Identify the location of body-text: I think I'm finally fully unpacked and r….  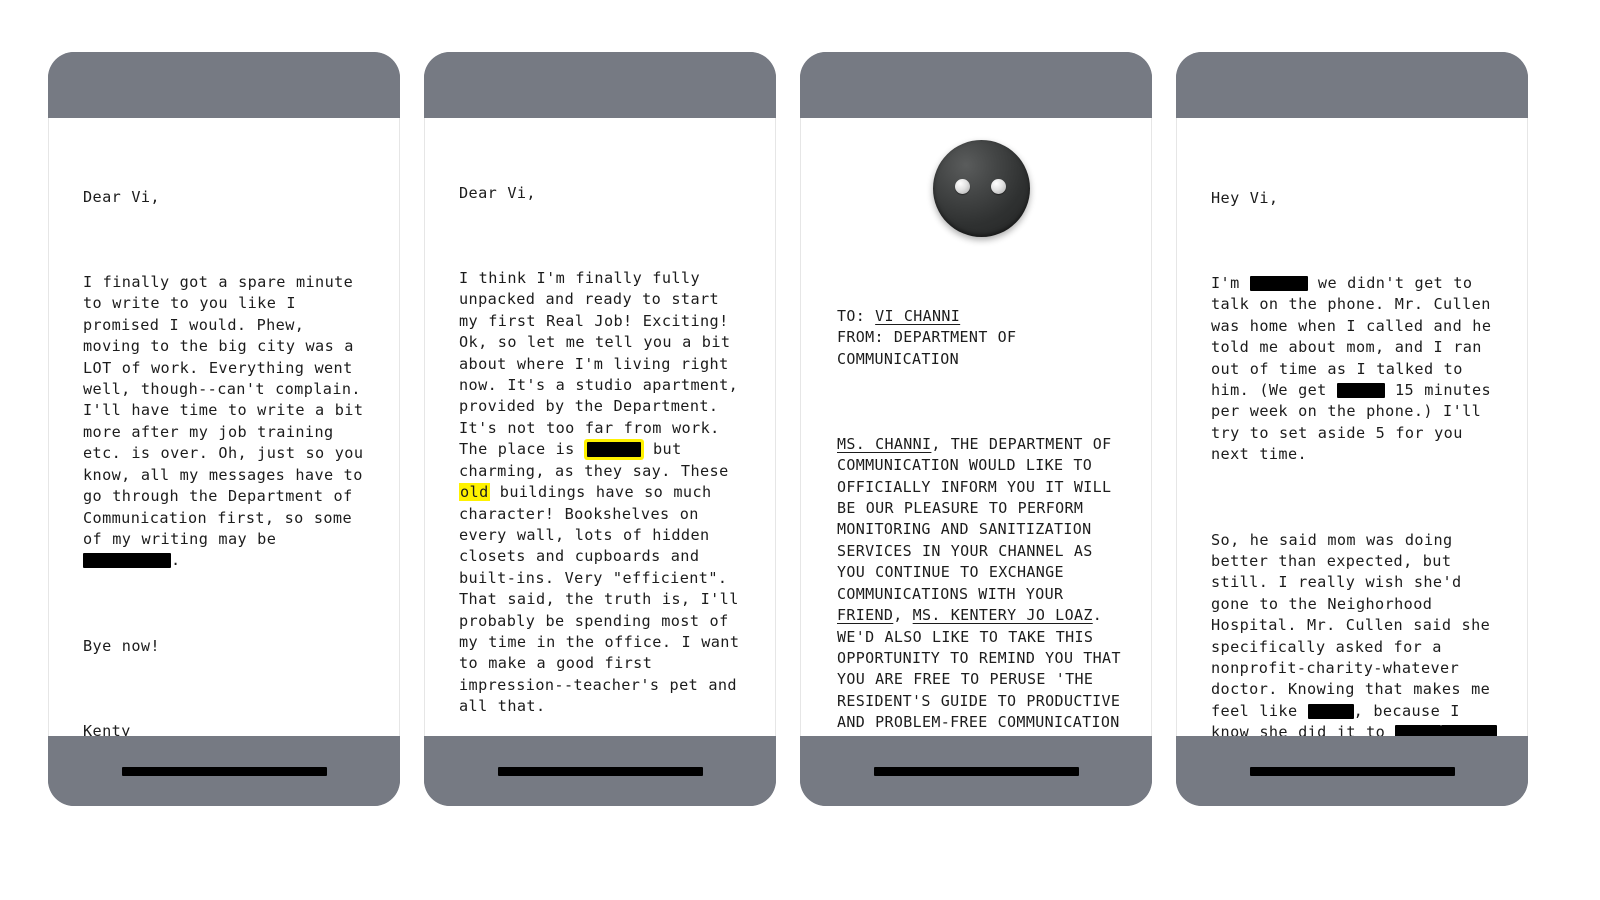
(604, 364).